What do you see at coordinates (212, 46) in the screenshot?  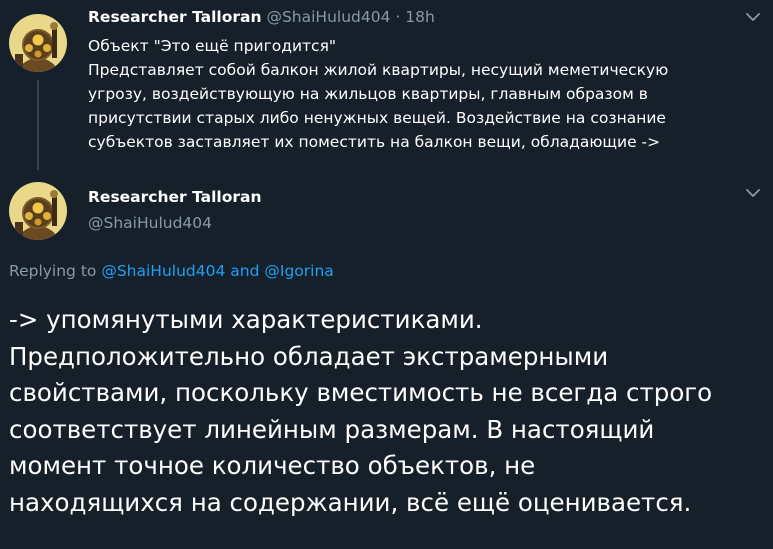 I see `tweet-text-line: Объект "Это ещё пригодится"` at bounding box center [212, 46].